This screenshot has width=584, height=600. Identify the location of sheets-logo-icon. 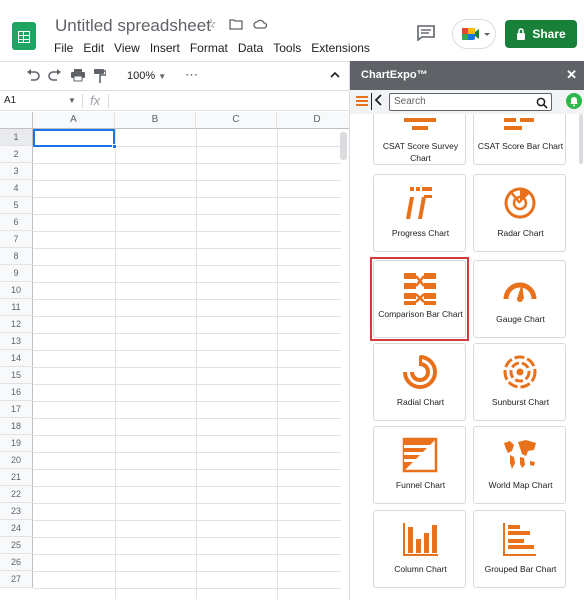
(24, 36).